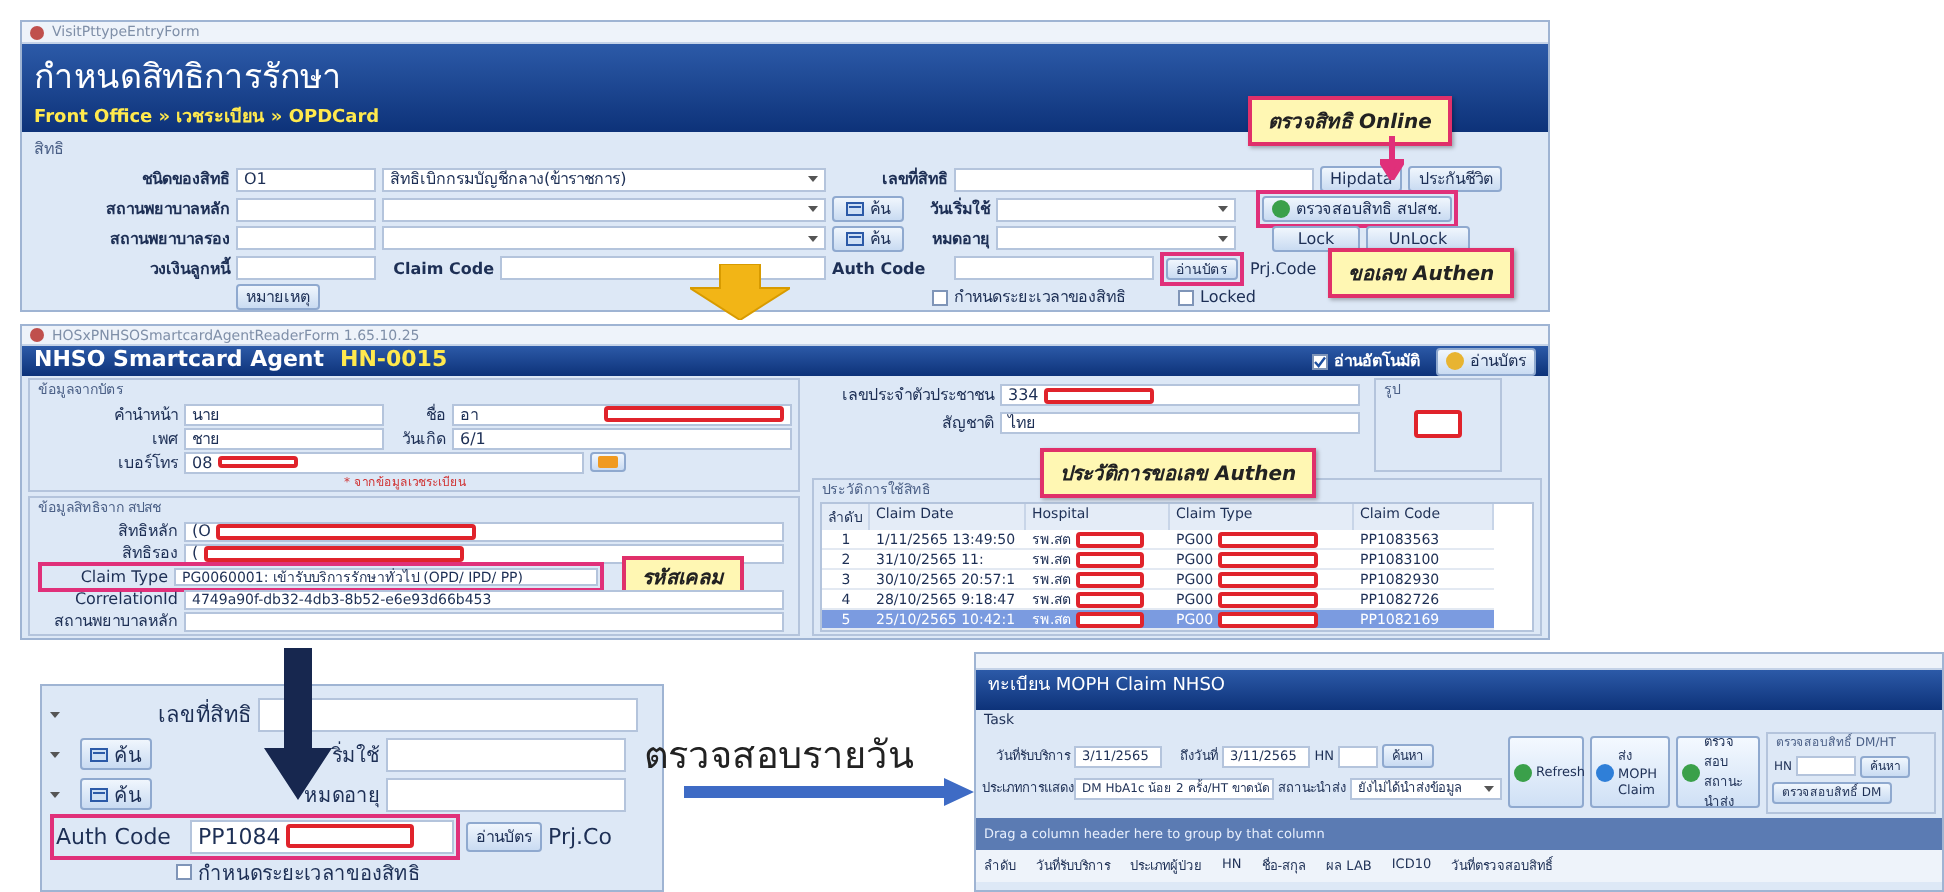  What do you see at coordinates (125, 599) in the screenshot?
I see `field-label: CorrelationId` at bounding box center [125, 599].